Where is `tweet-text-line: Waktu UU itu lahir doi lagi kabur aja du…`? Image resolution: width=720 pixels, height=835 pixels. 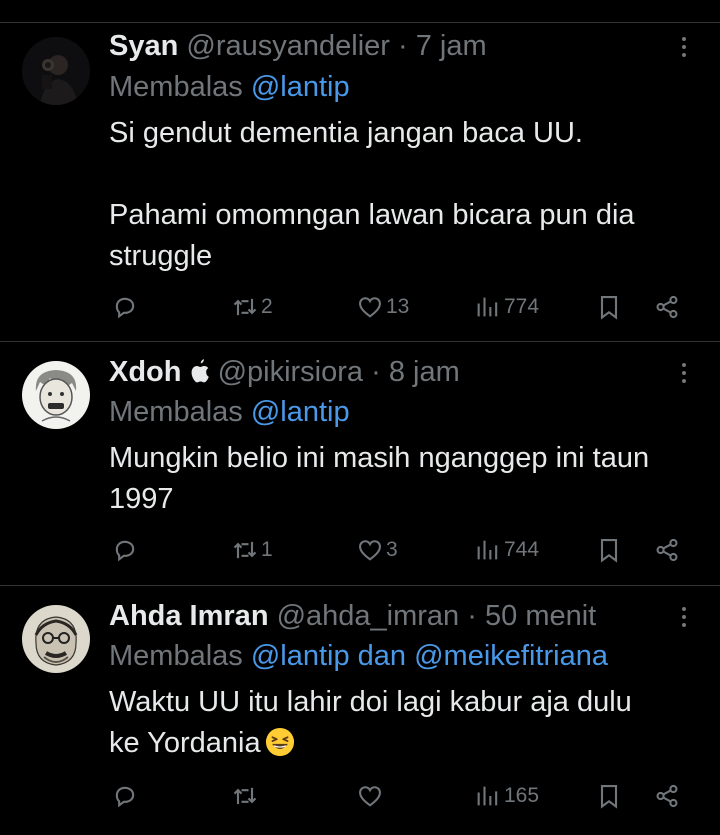
tweet-text-line: Waktu UU itu lahir doi lagi kabur aja du… is located at coordinates (370, 702).